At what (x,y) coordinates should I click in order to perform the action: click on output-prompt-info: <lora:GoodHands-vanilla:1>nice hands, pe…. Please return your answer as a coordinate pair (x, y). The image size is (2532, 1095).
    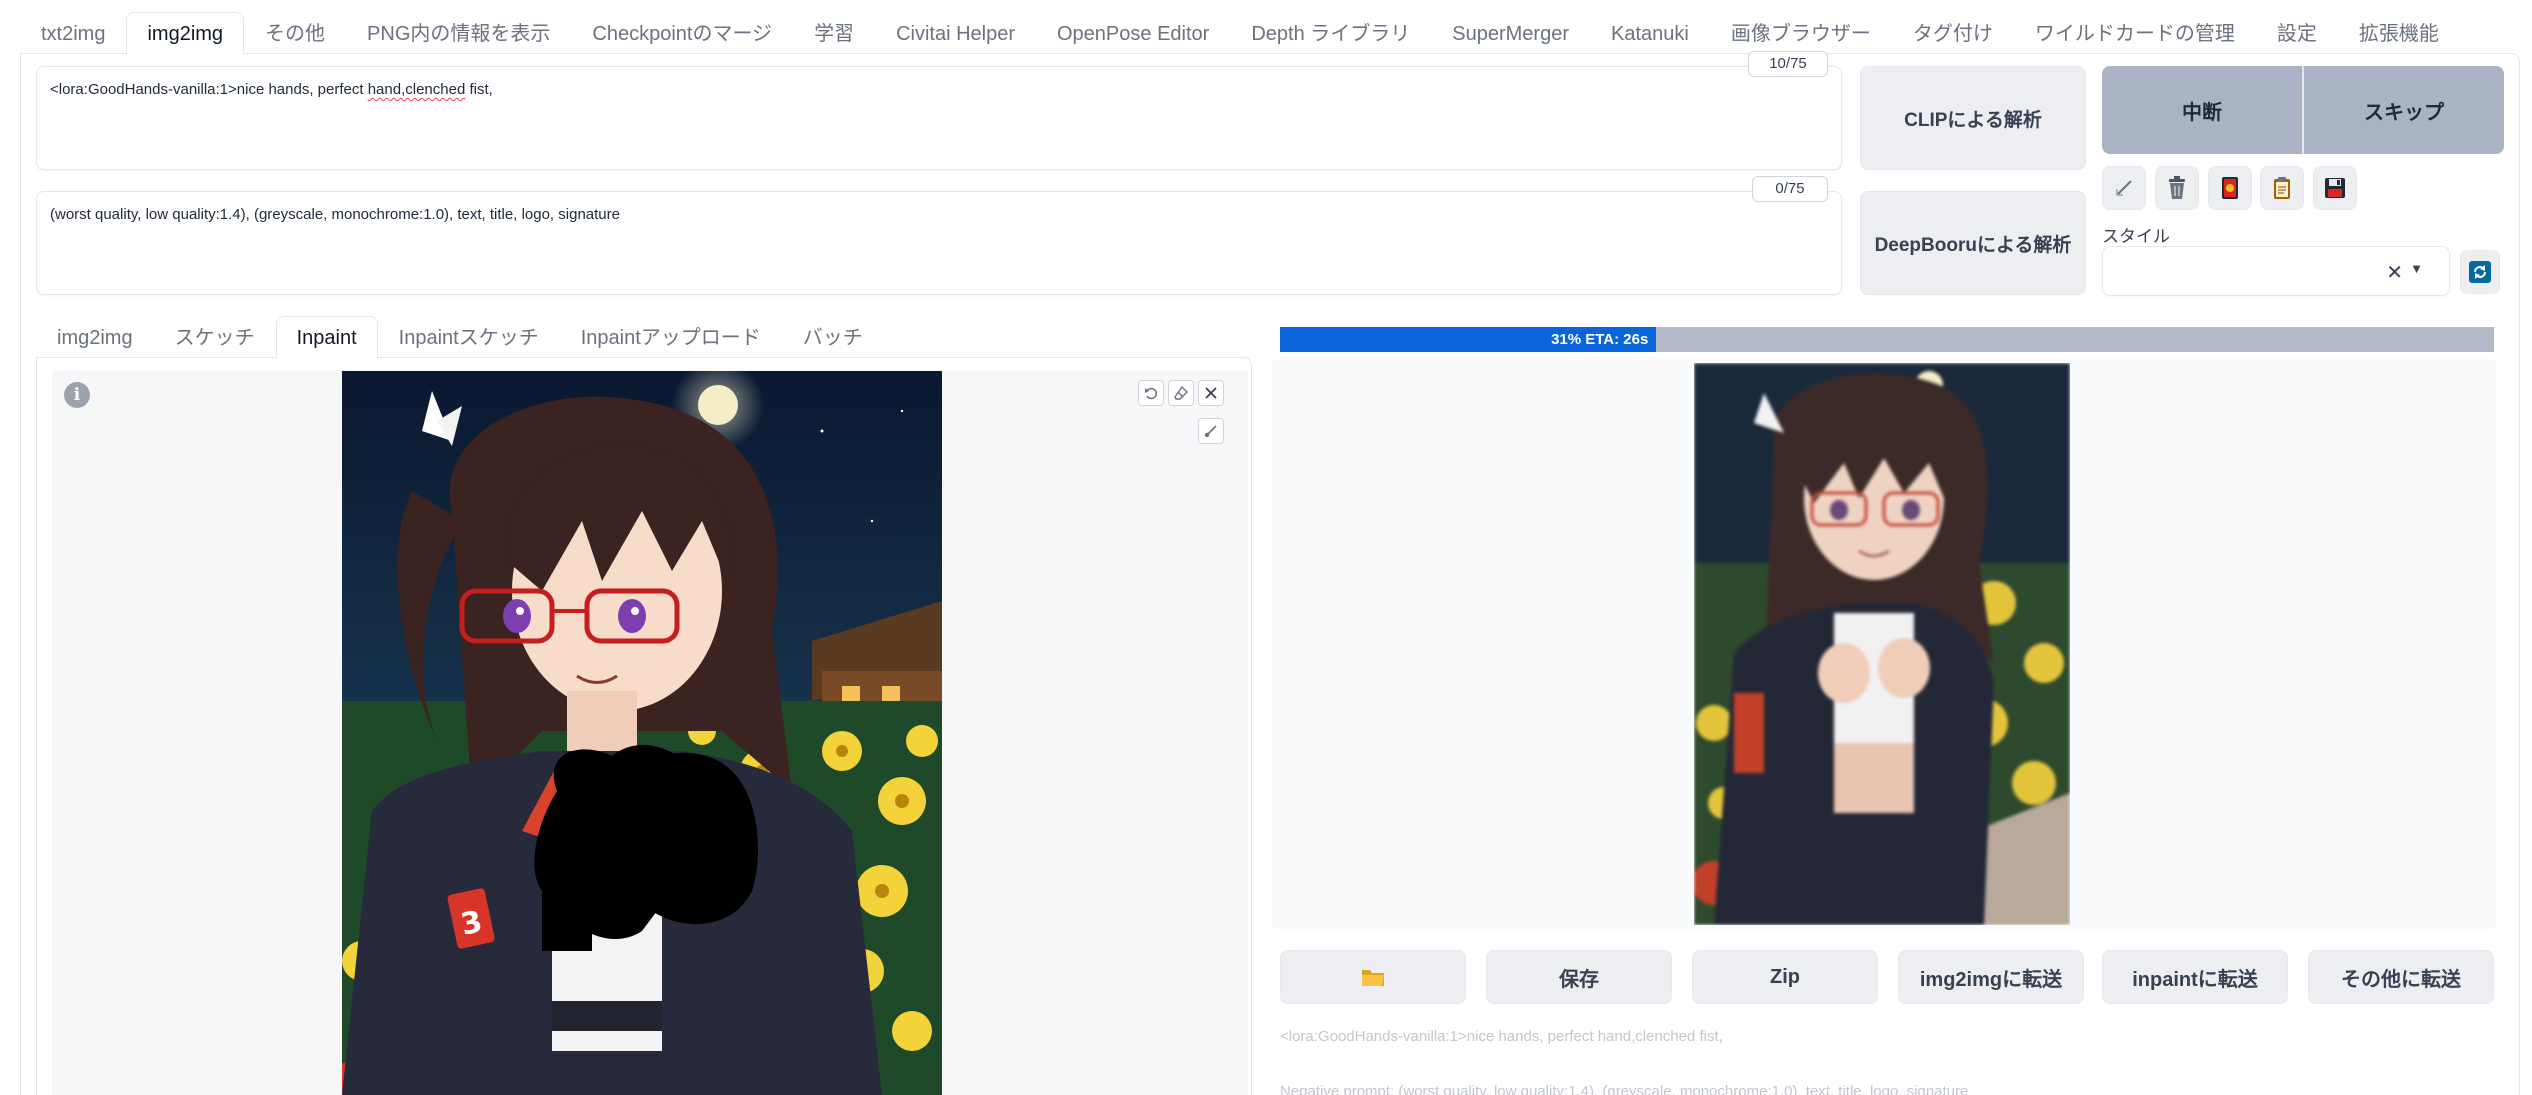
    Looking at the image, I should click on (1501, 1036).